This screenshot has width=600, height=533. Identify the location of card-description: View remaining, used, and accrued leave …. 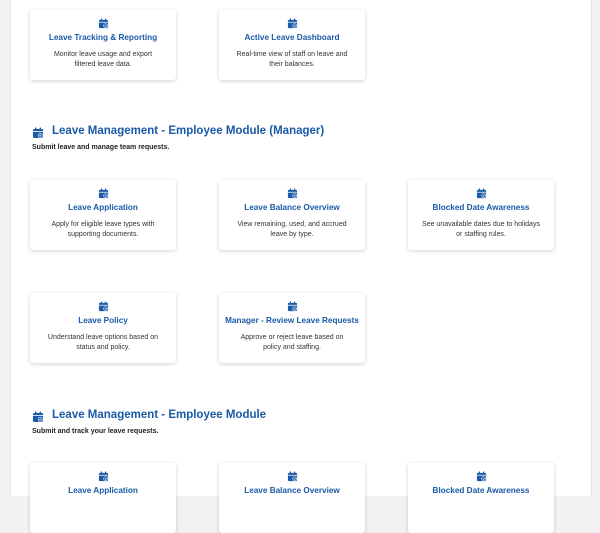
(292, 229).